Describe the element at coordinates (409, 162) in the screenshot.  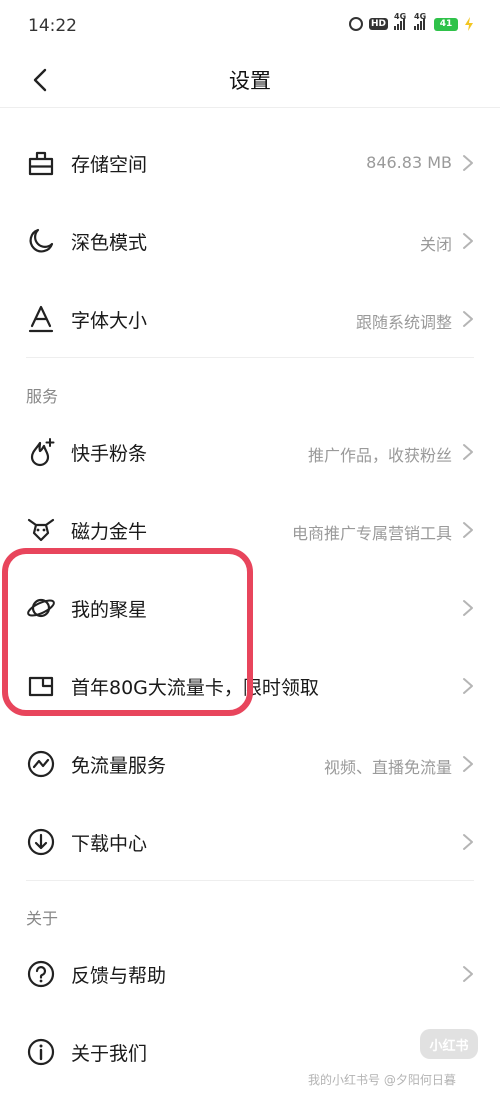
I see `row-value: 846.83 MB` at that location.